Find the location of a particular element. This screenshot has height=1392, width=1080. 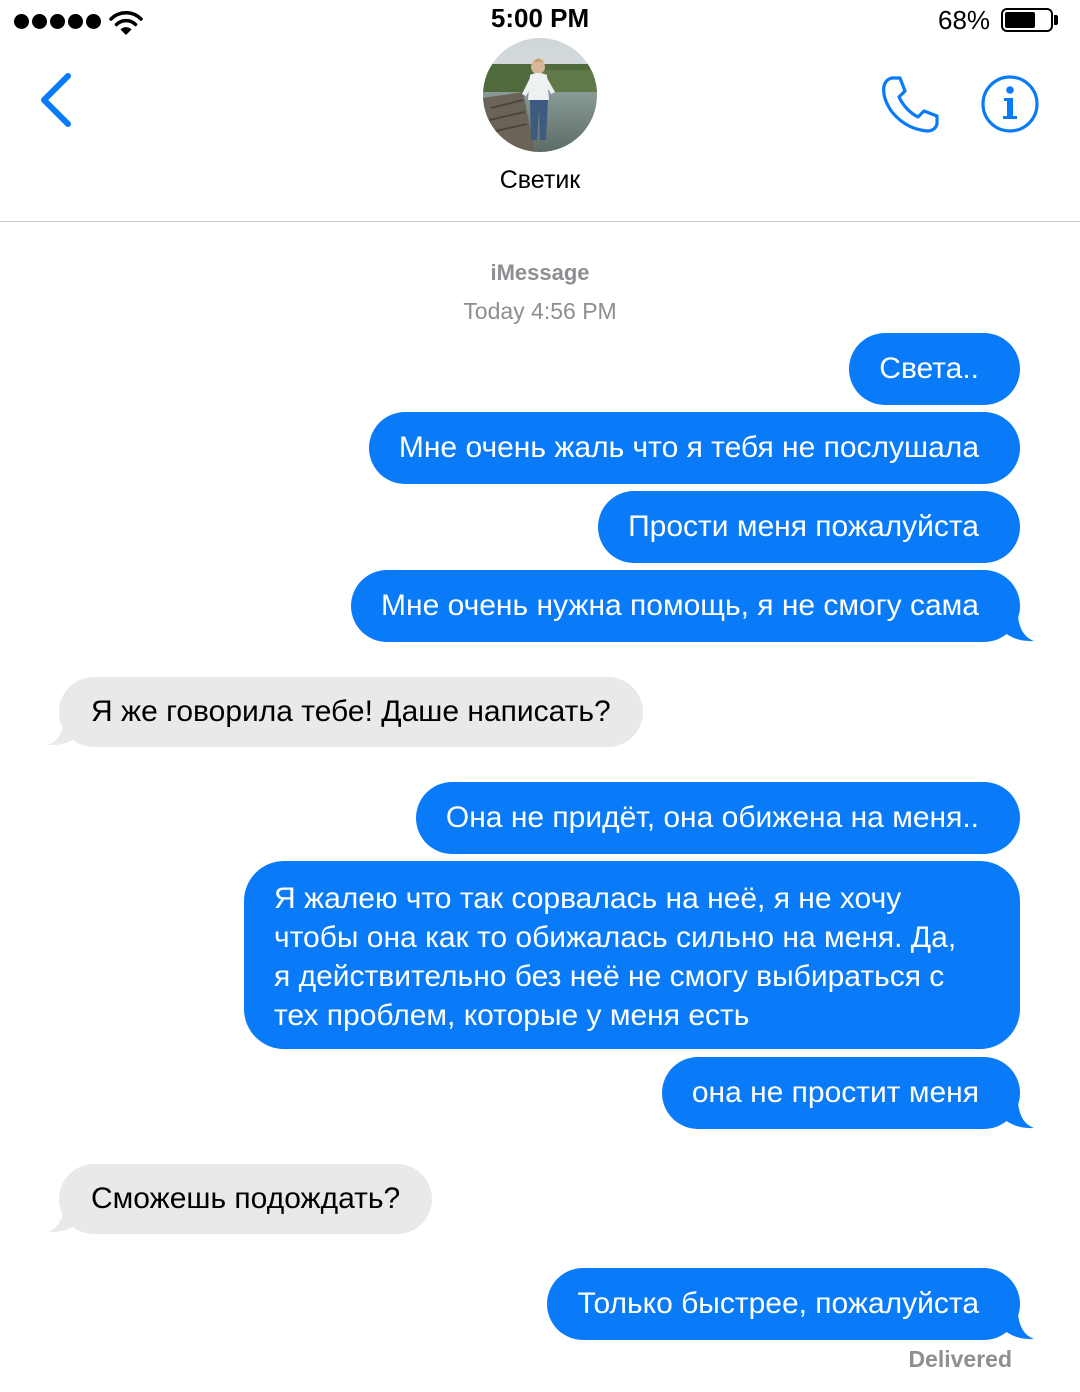

status-time: 5:00 PM is located at coordinates (540, 18).